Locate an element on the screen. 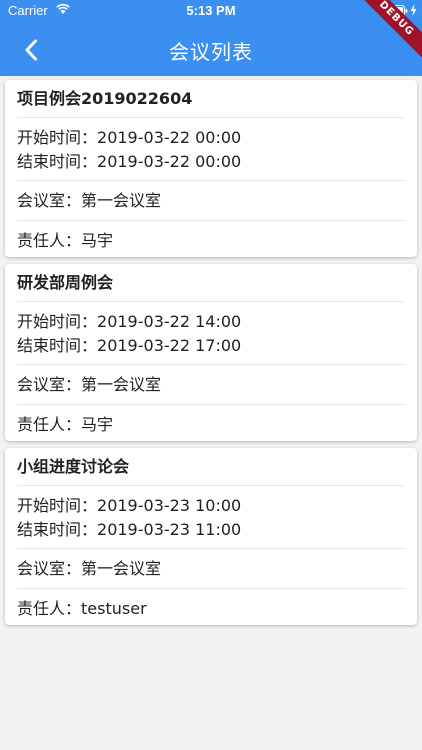 The width and height of the screenshot is (422, 750). end-value: 2019-03-22 17:00 is located at coordinates (169, 345).